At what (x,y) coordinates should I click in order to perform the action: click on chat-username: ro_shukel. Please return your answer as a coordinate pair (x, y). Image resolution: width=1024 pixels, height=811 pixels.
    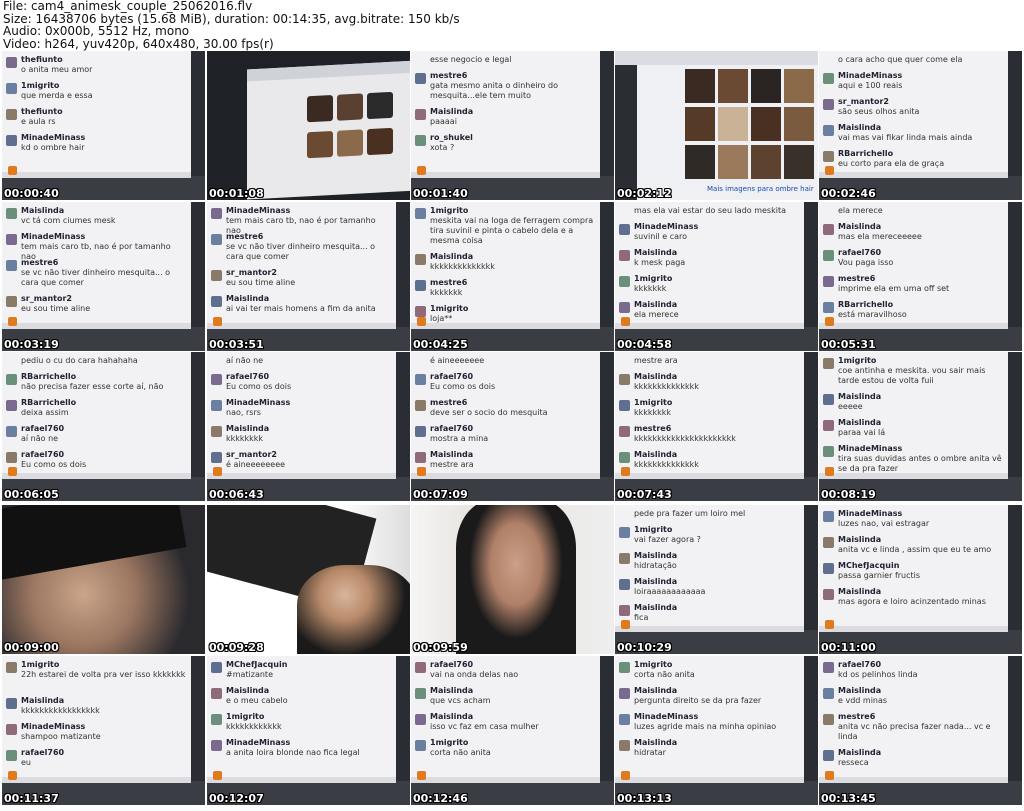
    Looking at the image, I should click on (451, 137).